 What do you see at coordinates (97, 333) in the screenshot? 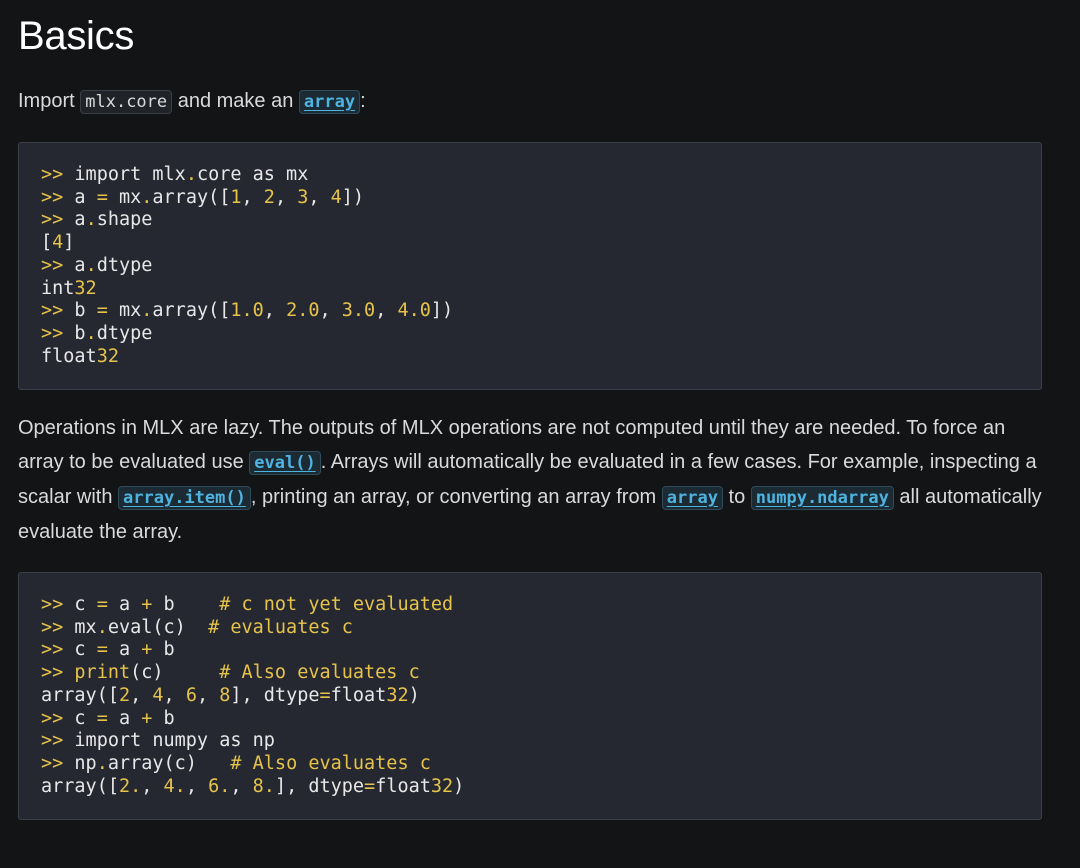
I see `code-line: >> b.dtype` at bounding box center [97, 333].